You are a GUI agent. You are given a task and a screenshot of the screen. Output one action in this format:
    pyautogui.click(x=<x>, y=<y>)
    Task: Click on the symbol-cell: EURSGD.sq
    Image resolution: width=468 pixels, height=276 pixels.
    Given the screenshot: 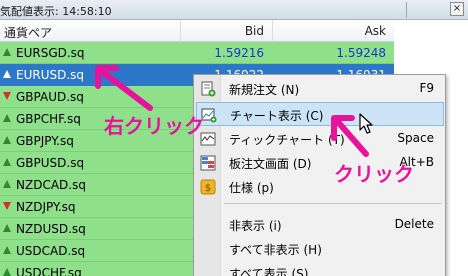 What is the action you would take?
    pyautogui.click(x=50, y=53)
    